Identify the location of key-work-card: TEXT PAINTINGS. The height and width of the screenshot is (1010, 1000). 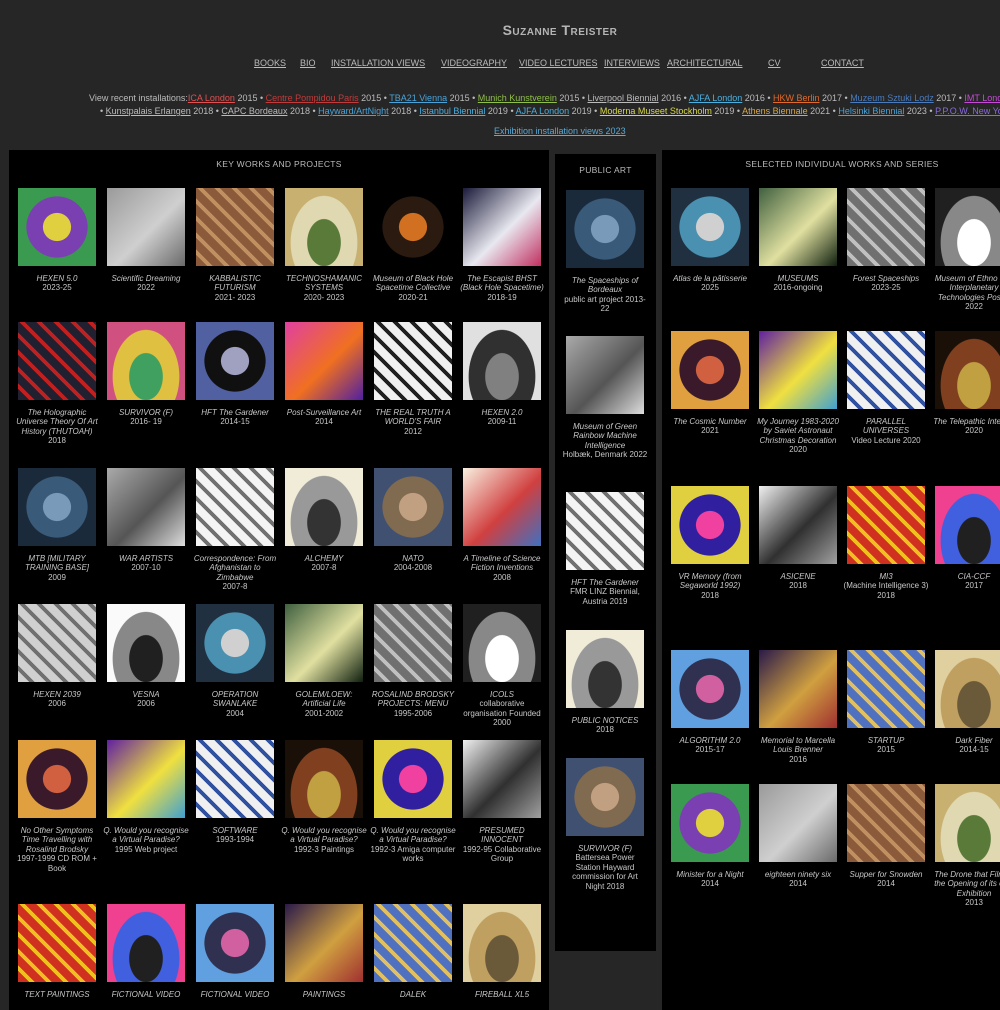
(57, 951).